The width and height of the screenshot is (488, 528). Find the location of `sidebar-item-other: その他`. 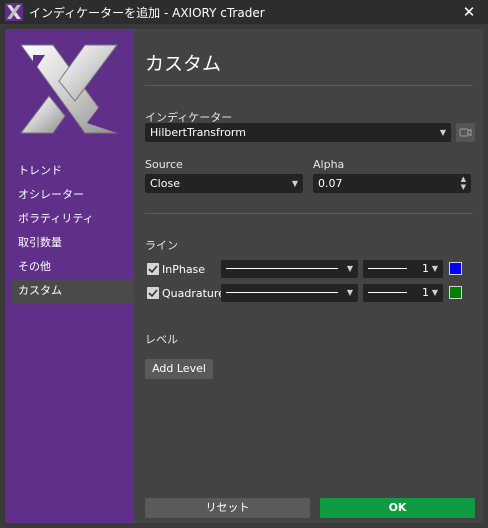

sidebar-item-other: その他 is located at coordinates (69, 267).